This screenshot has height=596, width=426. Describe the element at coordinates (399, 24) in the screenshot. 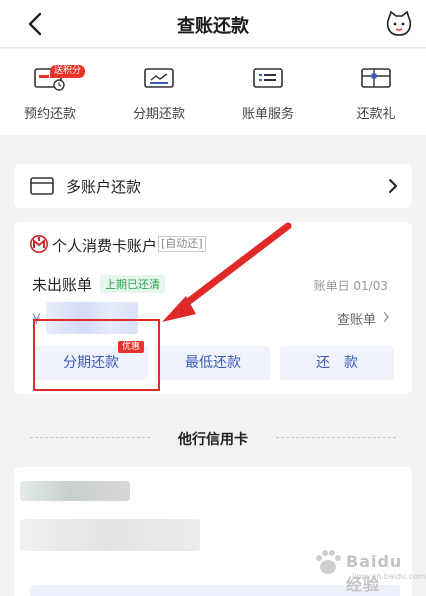

I see `mascot-icon` at that location.